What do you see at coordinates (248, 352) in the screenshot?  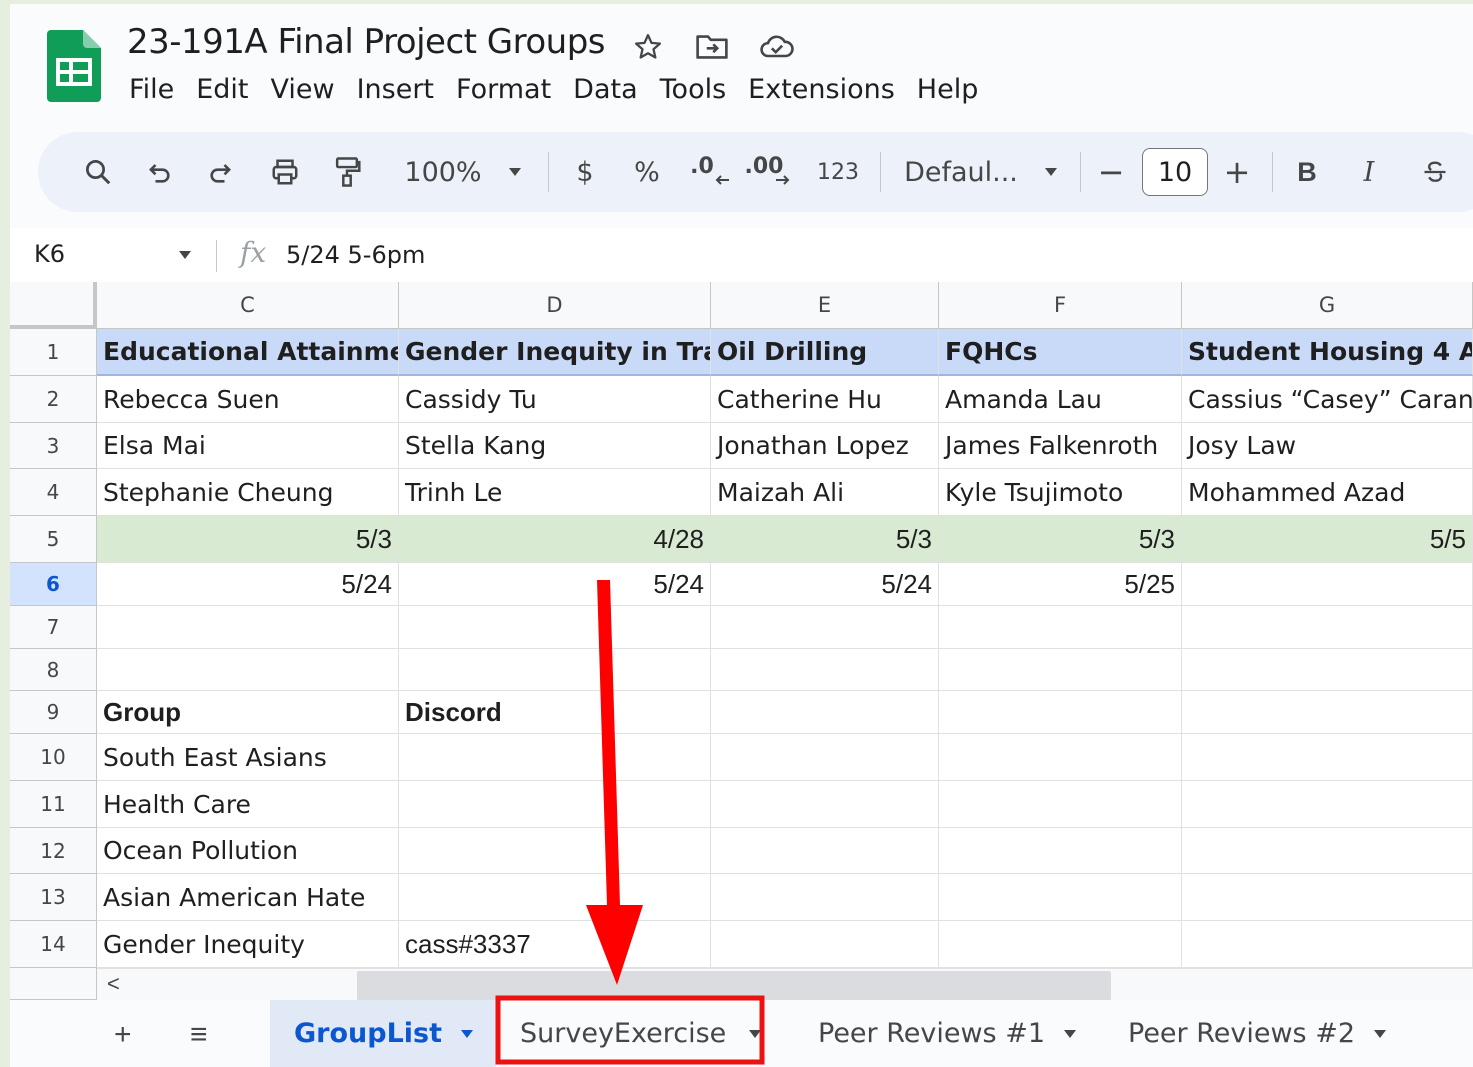 I see `cell-c1: Educational Attainment` at bounding box center [248, 352].